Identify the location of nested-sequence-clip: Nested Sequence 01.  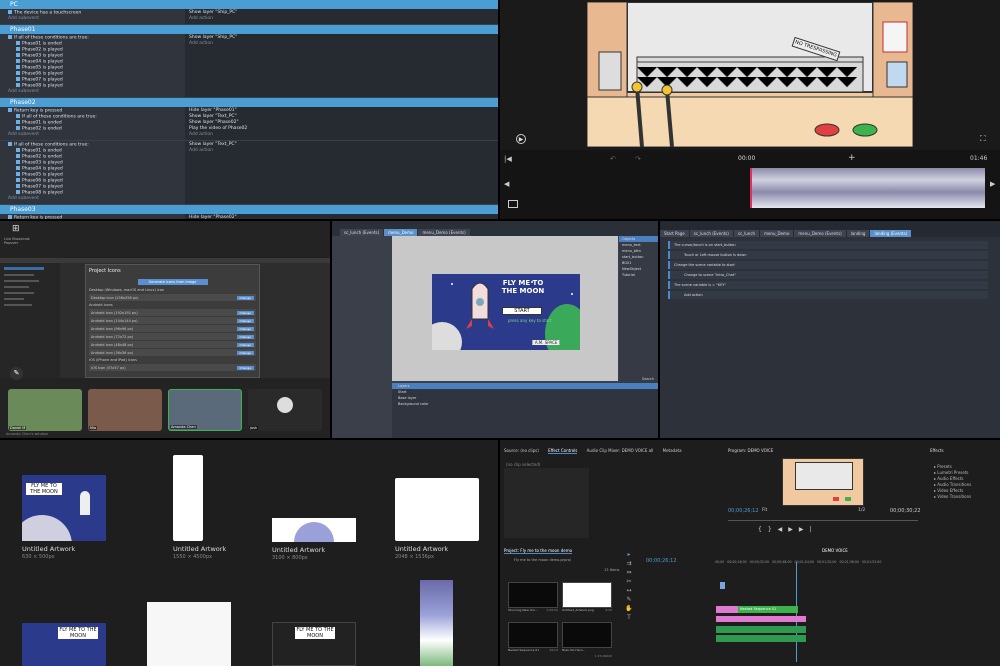
(768, 609).